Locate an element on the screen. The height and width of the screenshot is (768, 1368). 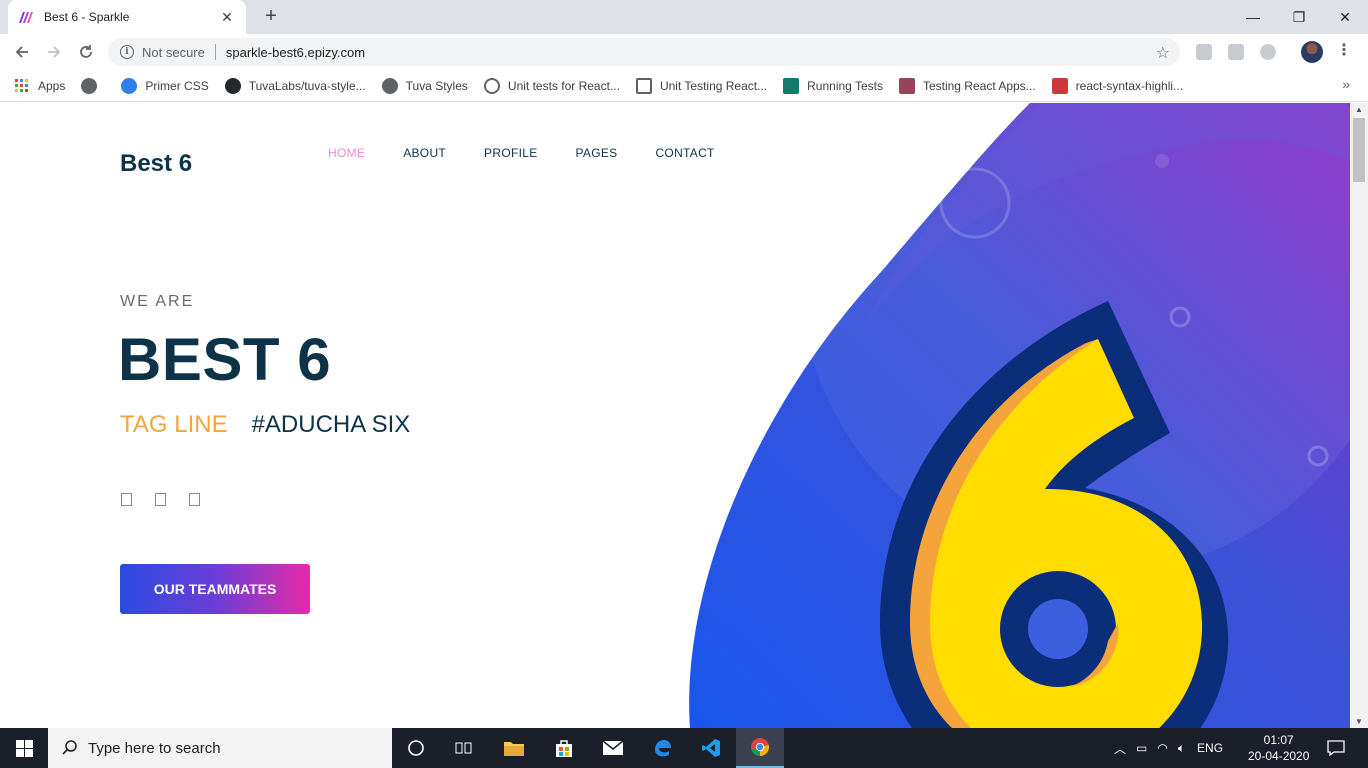
nav-about: ABOUT is located at coordinates (424, 153).